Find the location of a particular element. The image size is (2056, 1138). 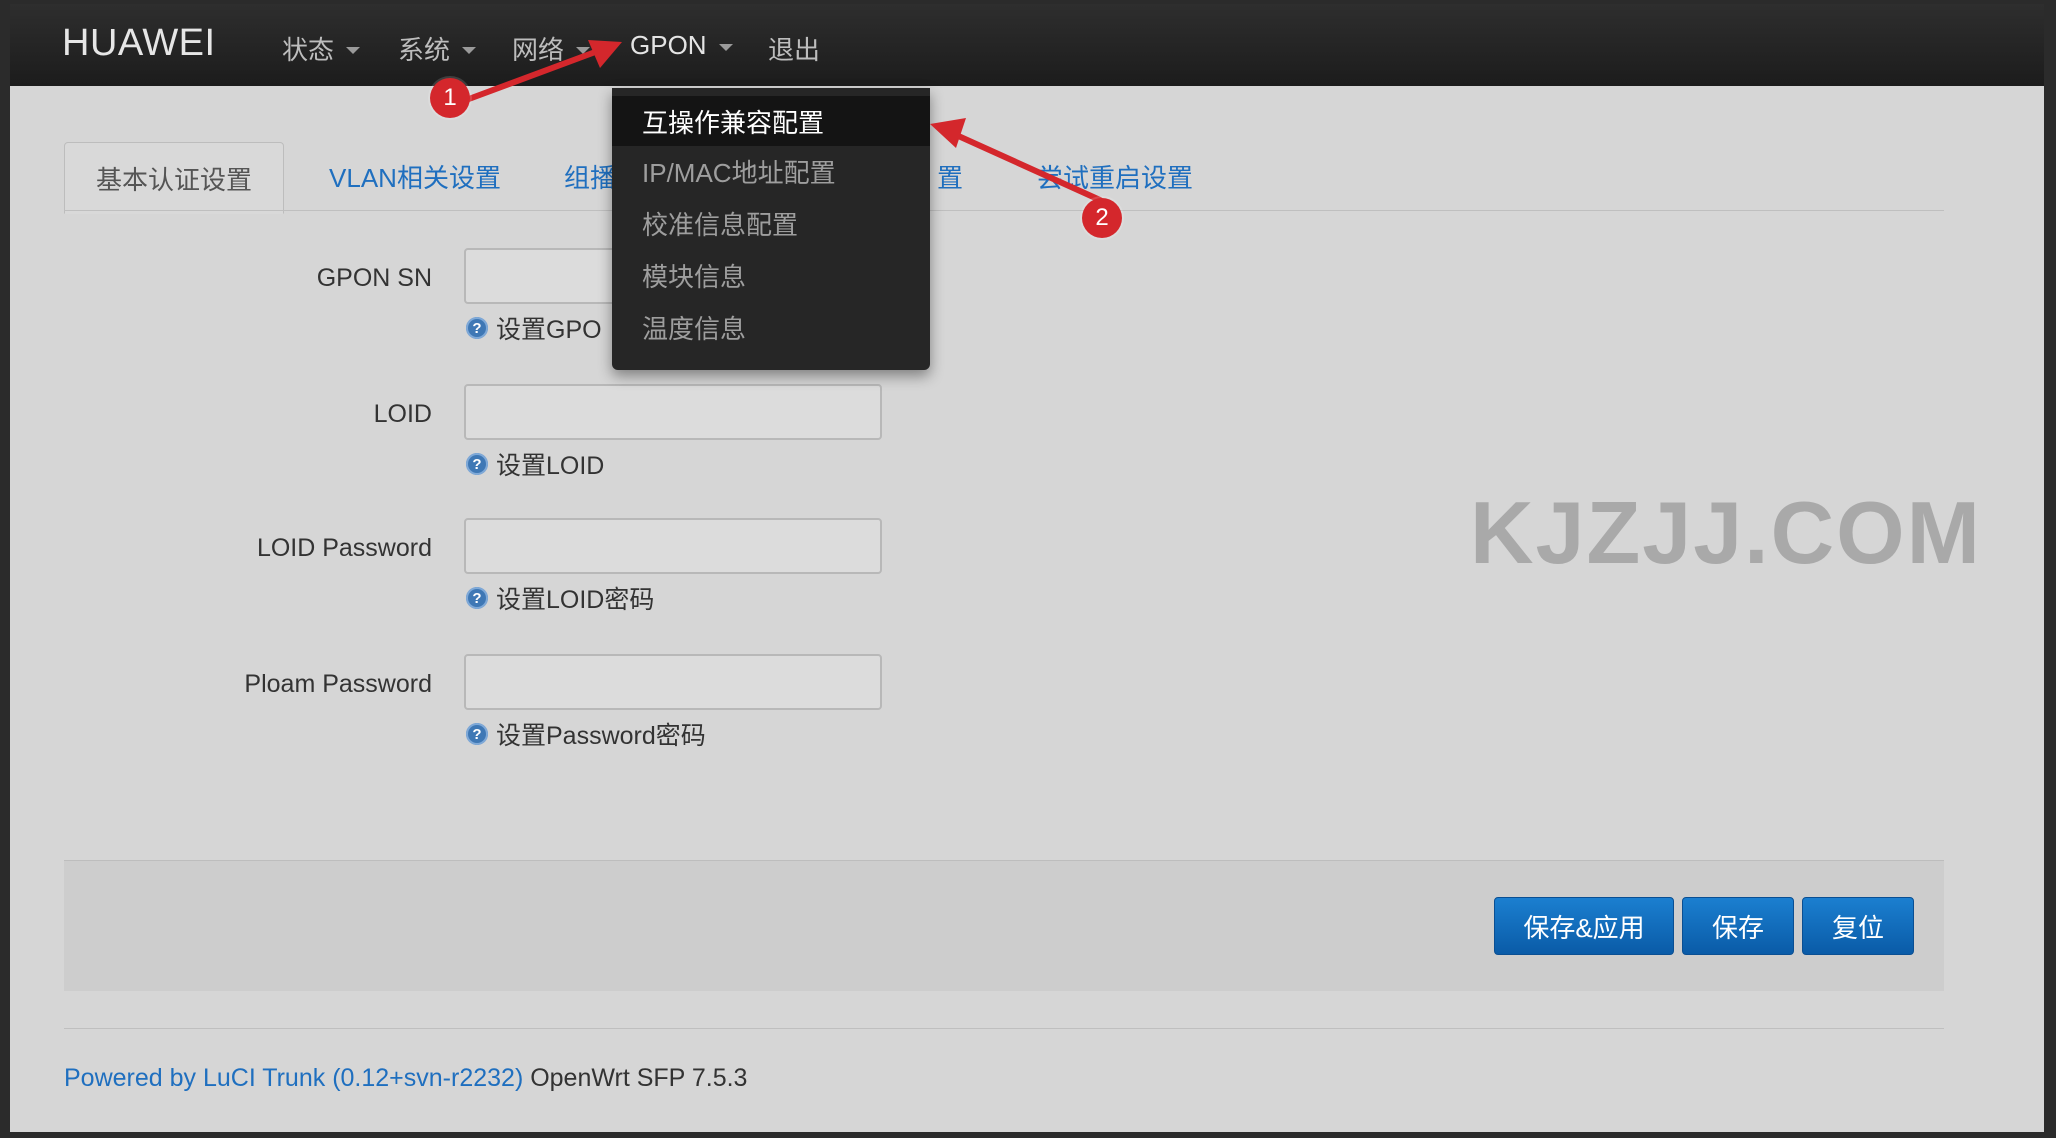

save-button: 保存 is located at coordinates (1738, 926).